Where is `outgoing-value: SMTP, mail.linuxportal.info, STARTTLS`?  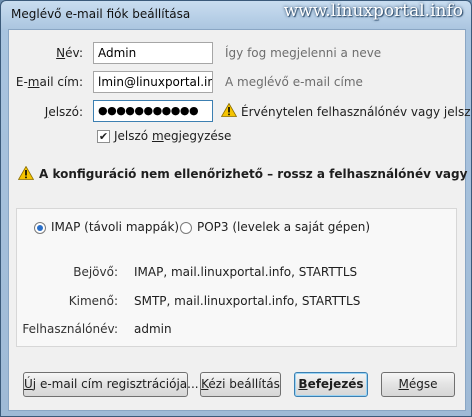
outgoing-value: SMTP, mail.linuxportal.info, STARTTLS is located at coordinates (247, 301).